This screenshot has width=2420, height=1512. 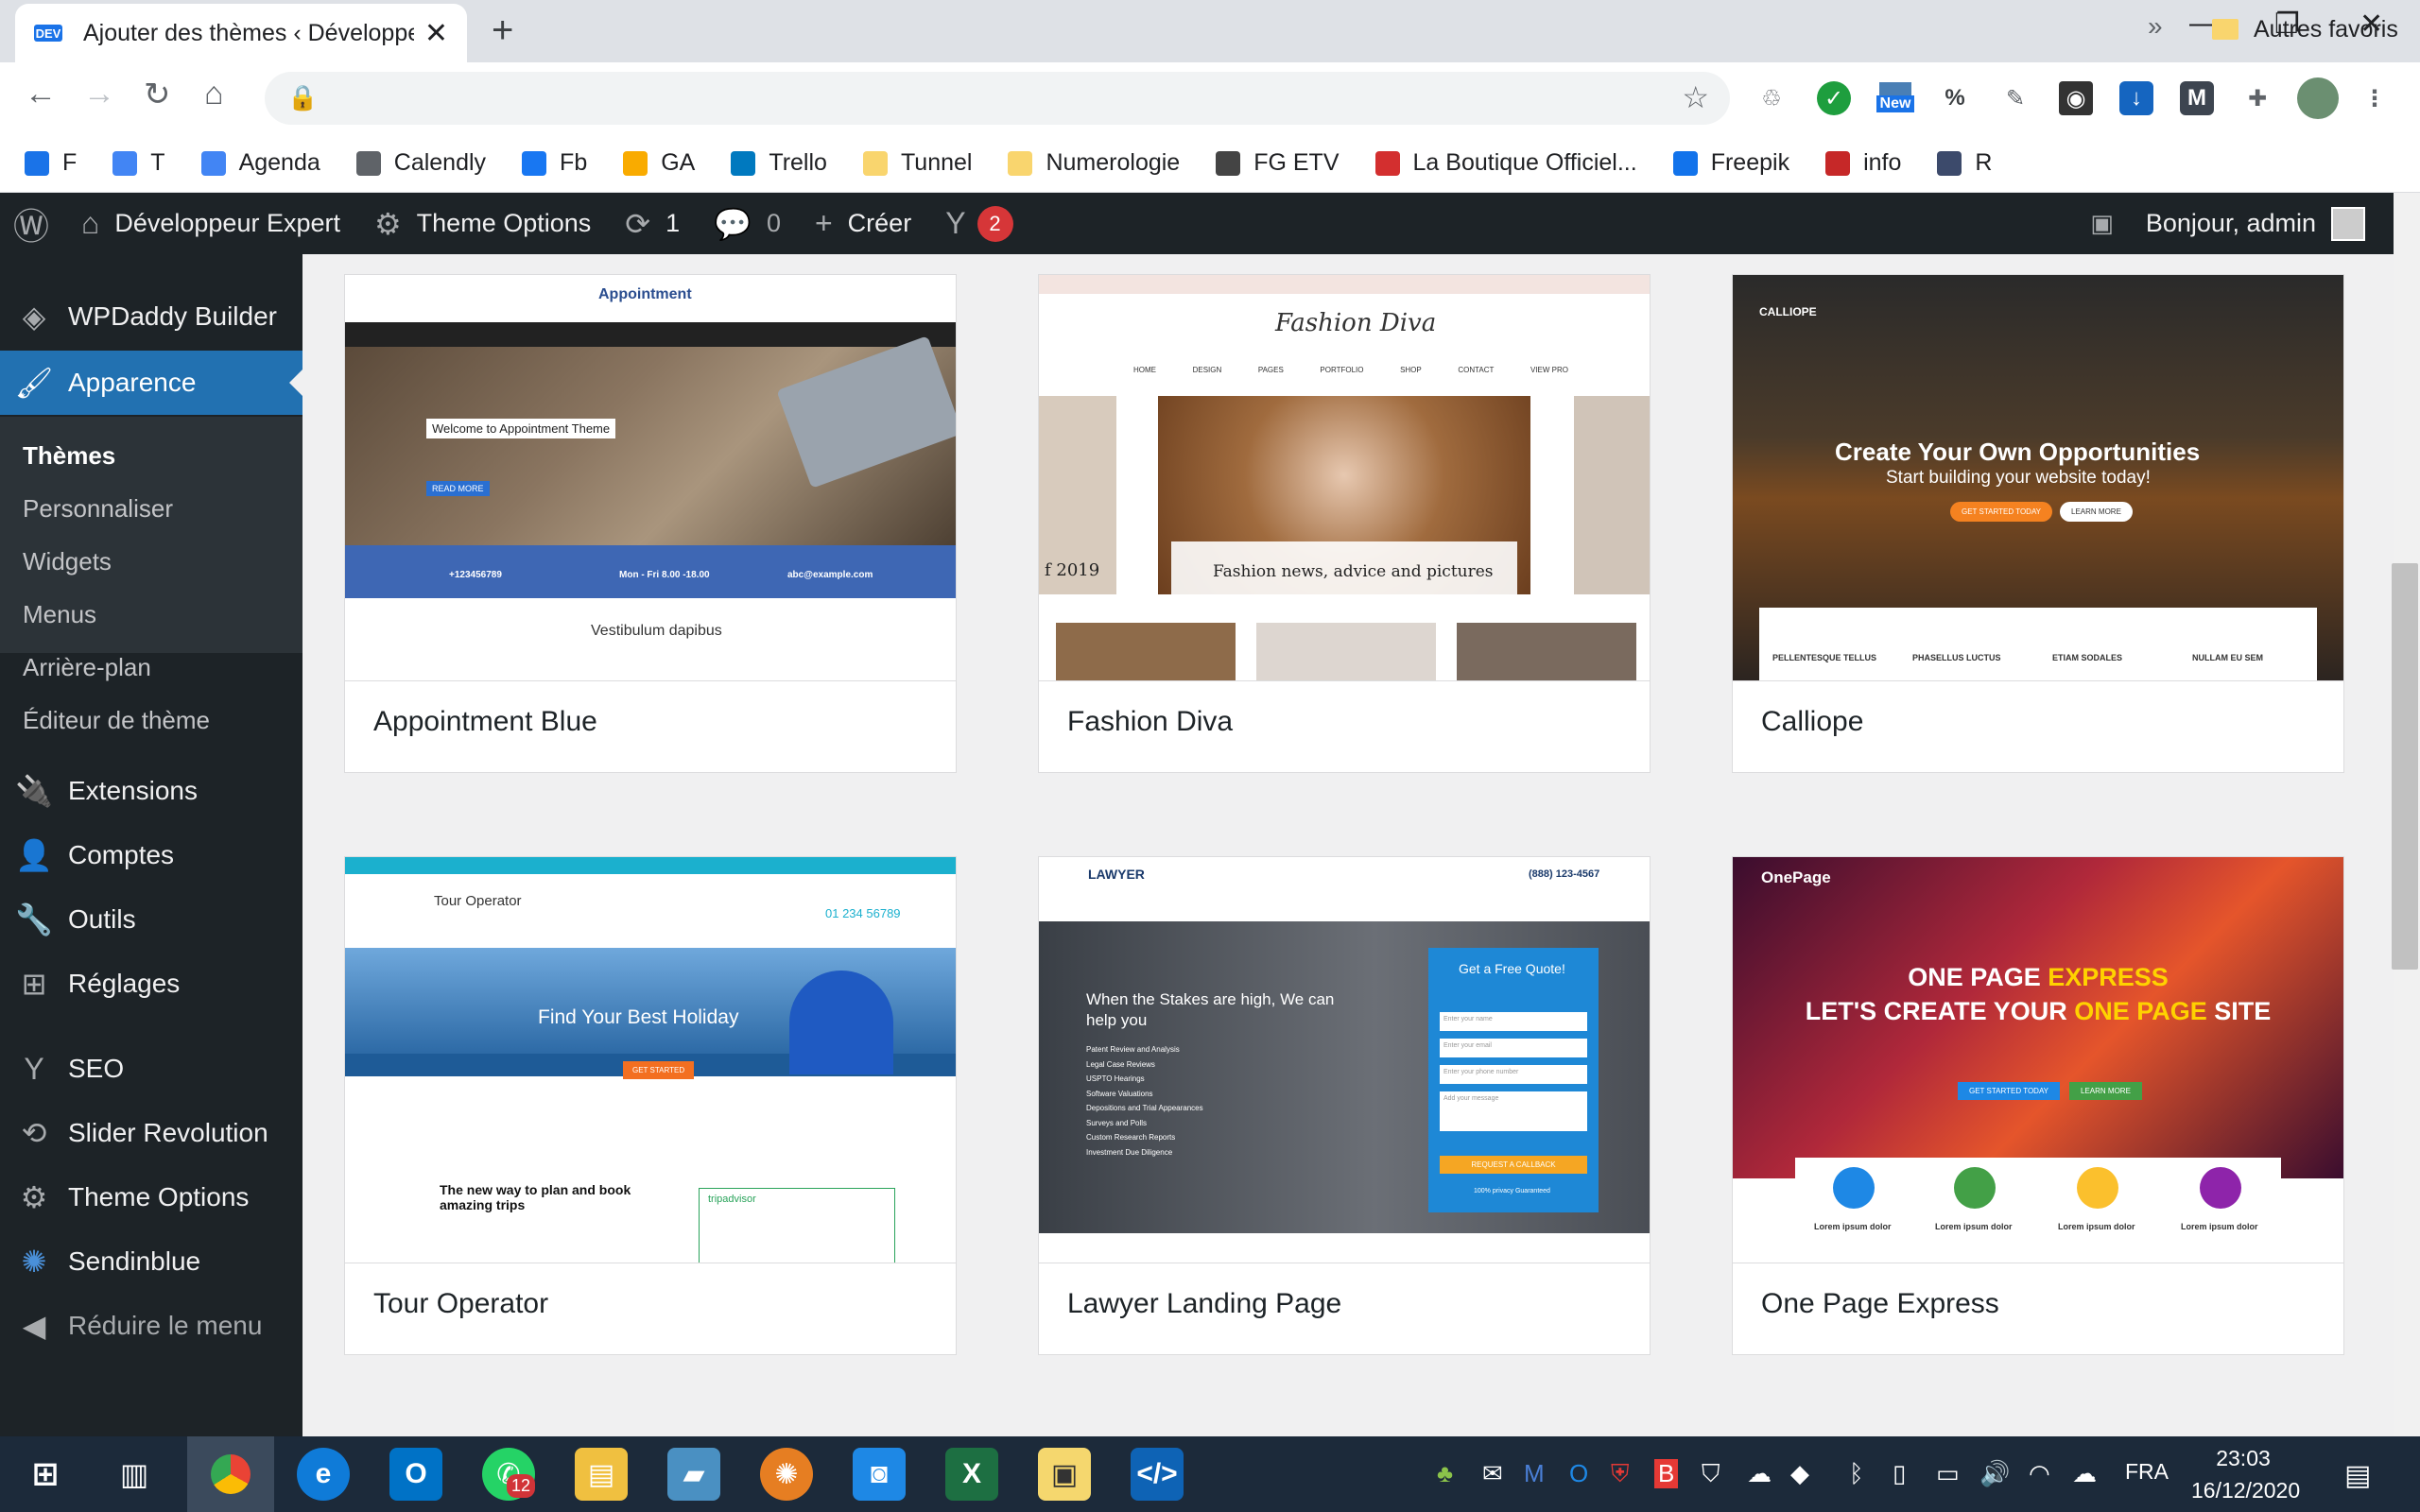 I want to click on submenu-customize: Personnaliser, so click(x=98, y=509).